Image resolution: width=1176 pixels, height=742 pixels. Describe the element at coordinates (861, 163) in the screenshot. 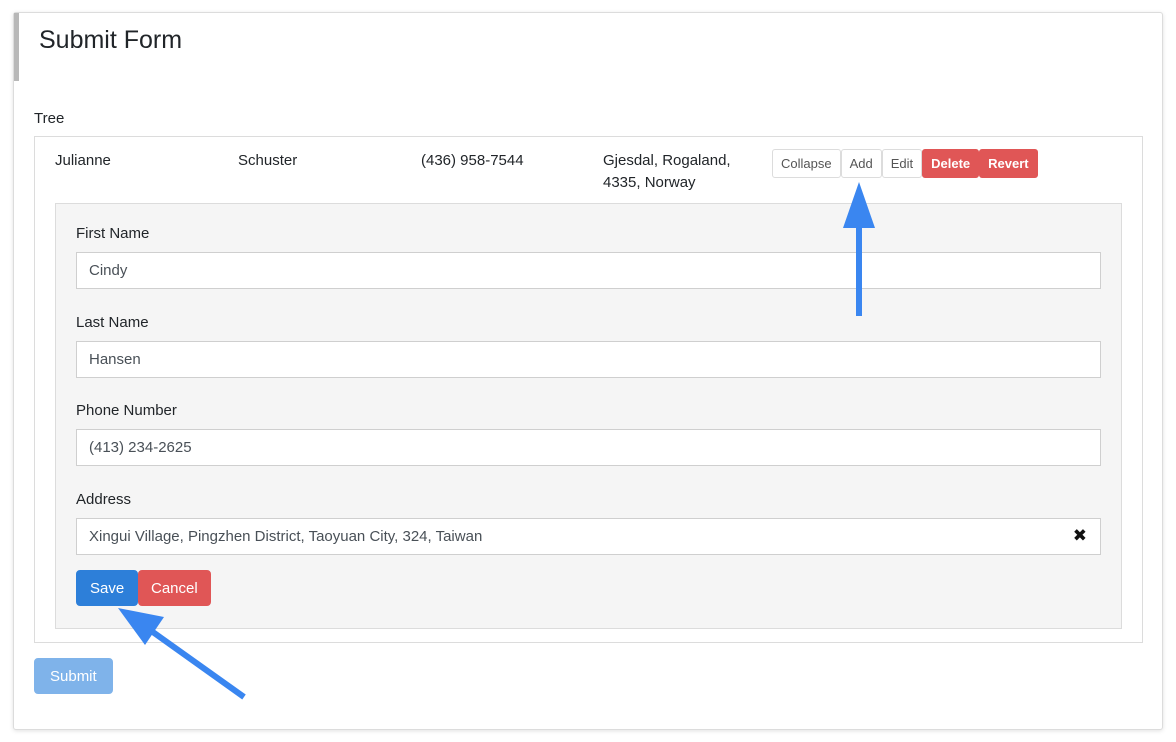

I see `add-button: Add` at that location.